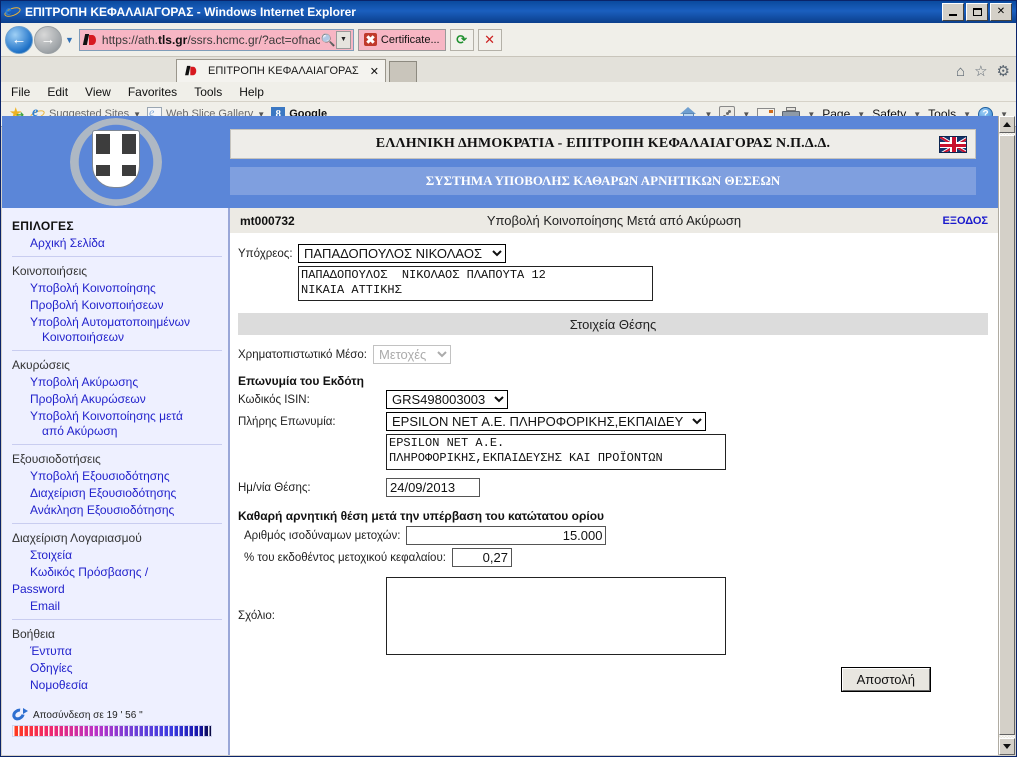  Describe the element at coordinates (117, 382) in the screenshot. I see `sidebar-item-submit-cancellation: Υποβολή Ακύρωσης` at that location.